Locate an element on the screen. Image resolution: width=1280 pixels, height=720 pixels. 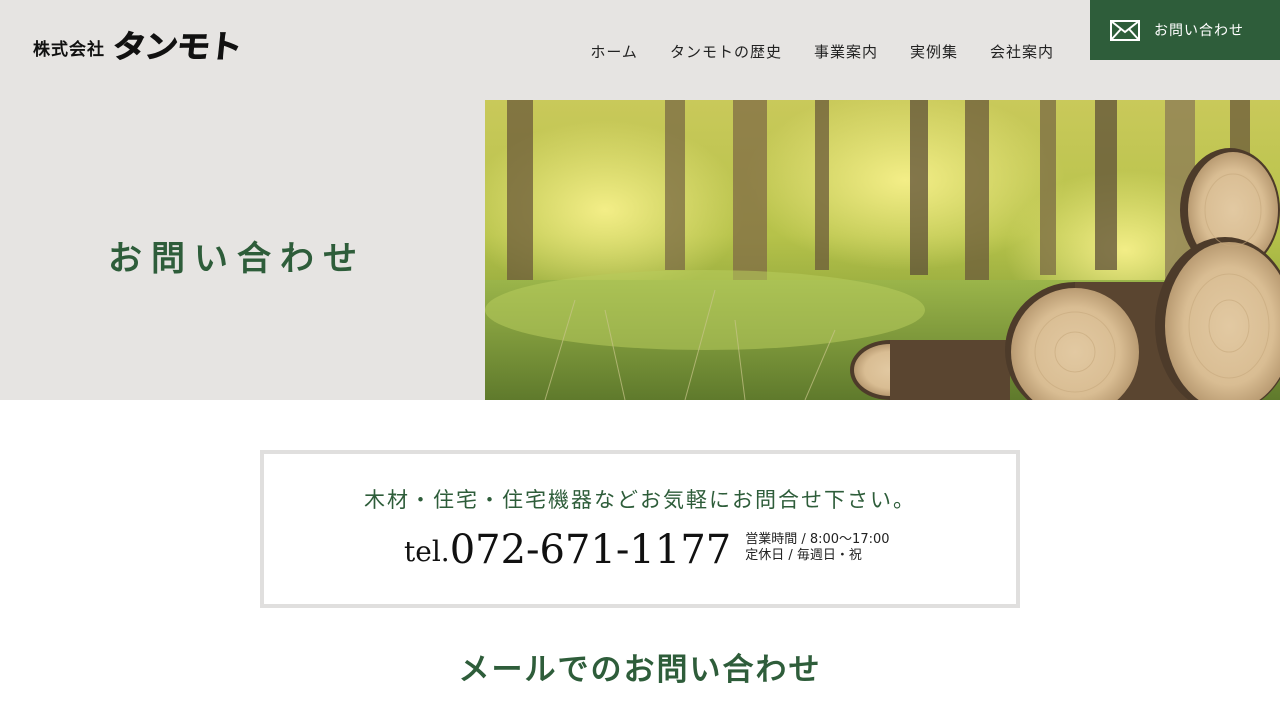
mail-contact-heading: メールでのお問い合わせ is located at coordinates (640, 670).